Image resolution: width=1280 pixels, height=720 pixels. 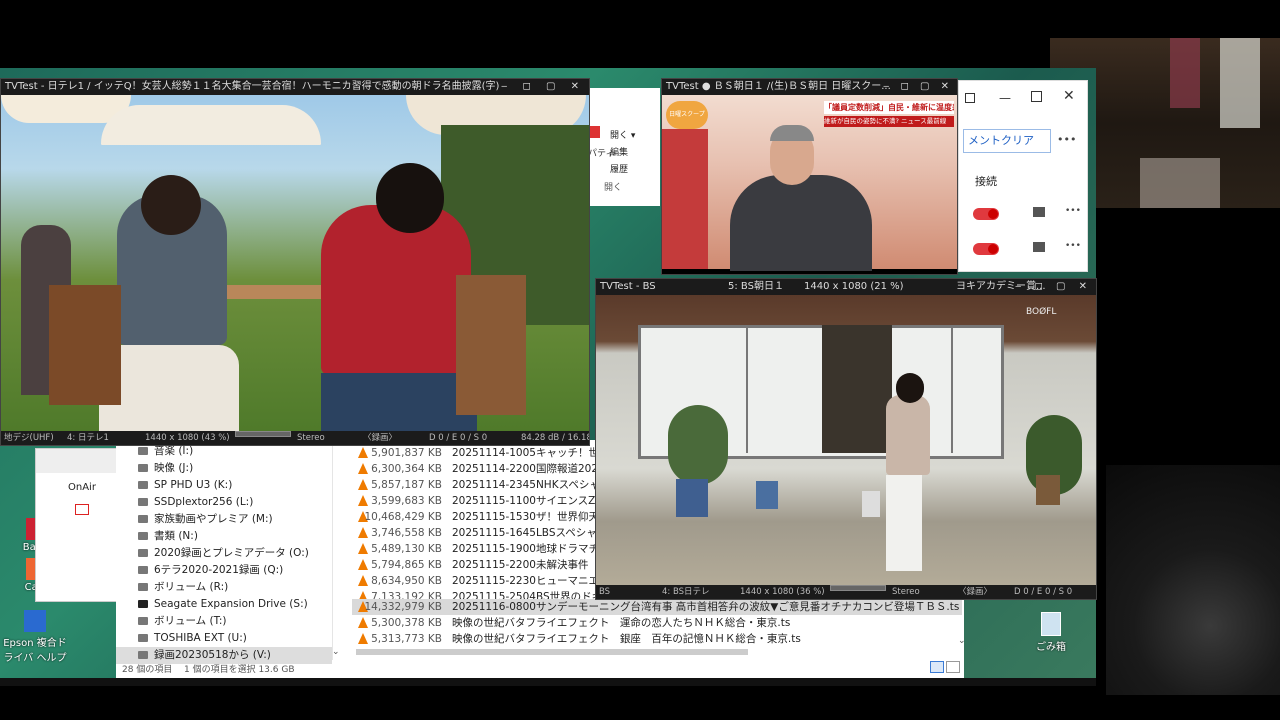 I want to click on channel-label: 4: 日テレ1, so click(x=88, y=438).